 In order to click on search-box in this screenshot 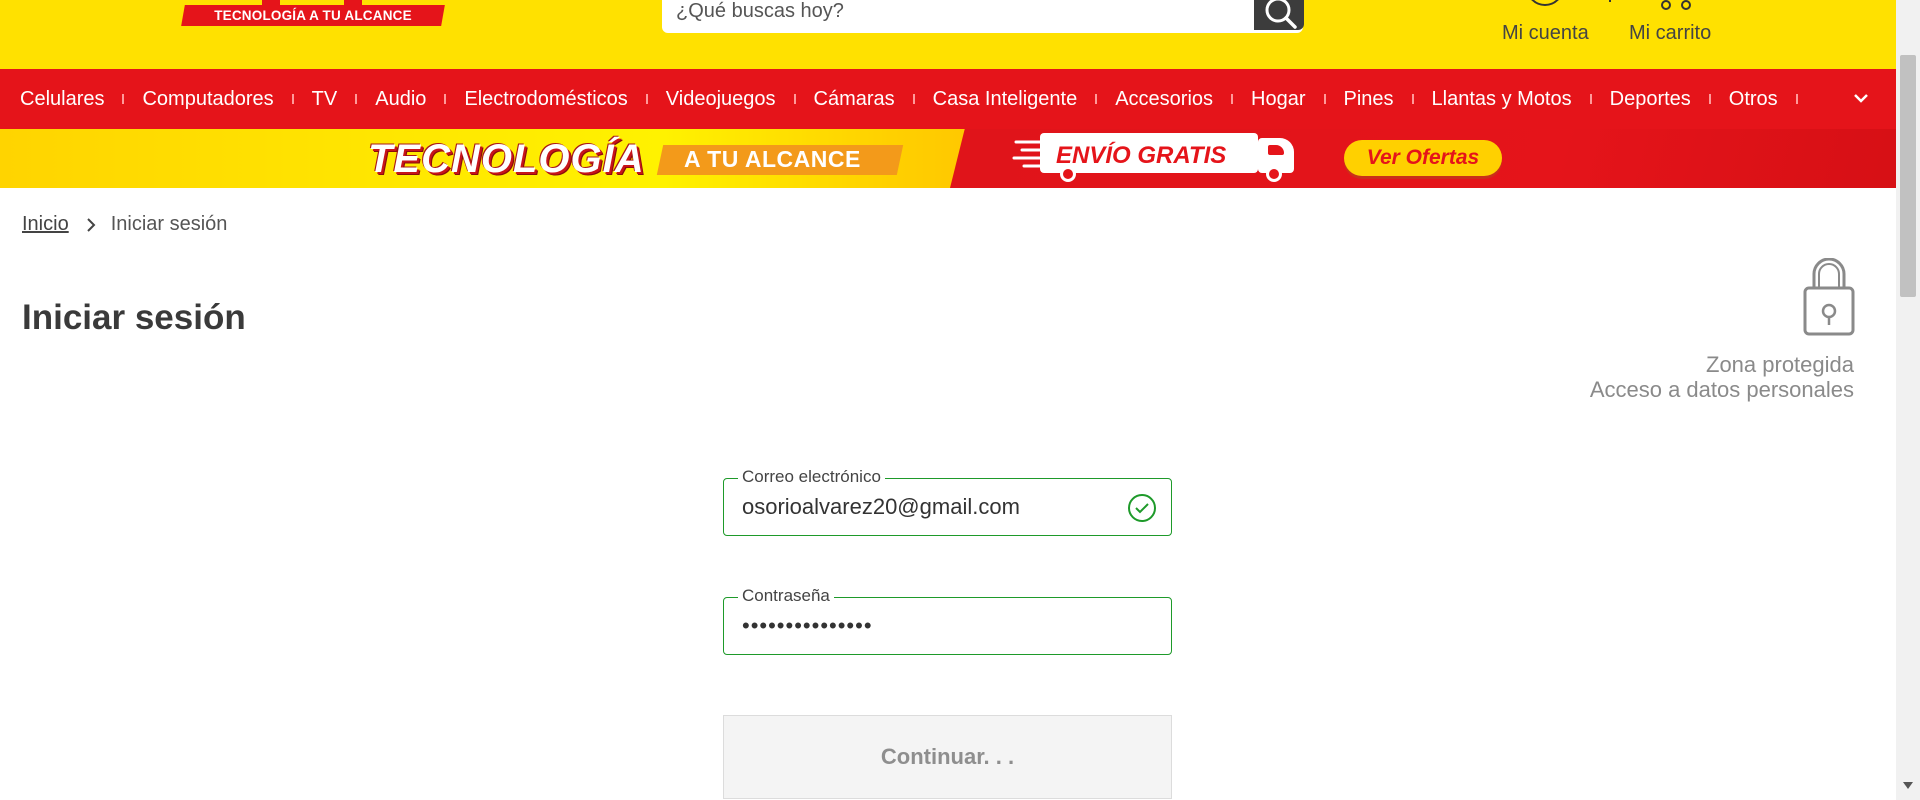, I will do `click(982, 16)`.